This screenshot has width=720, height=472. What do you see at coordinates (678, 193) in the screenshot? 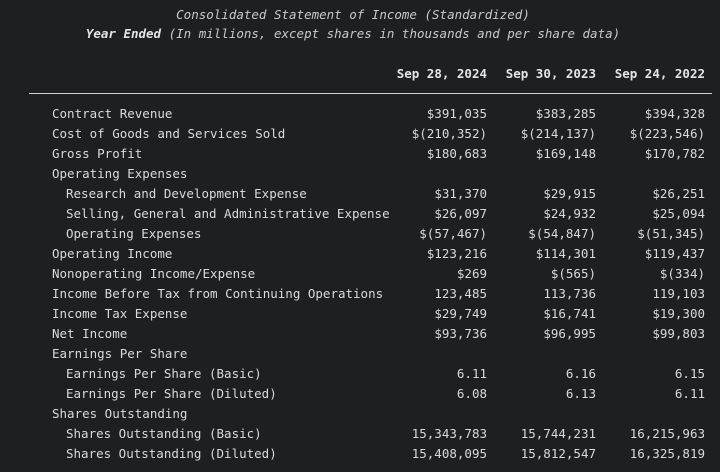
I see `row-value: $26,251` at bounding box center [678, 193].